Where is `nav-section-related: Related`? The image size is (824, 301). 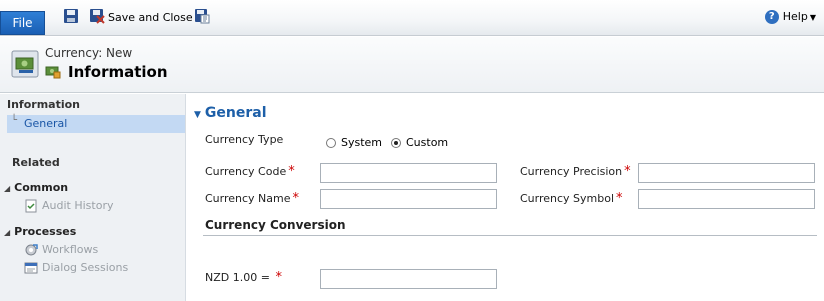
nav-section-related: Related is located at coordinates (36, 162).